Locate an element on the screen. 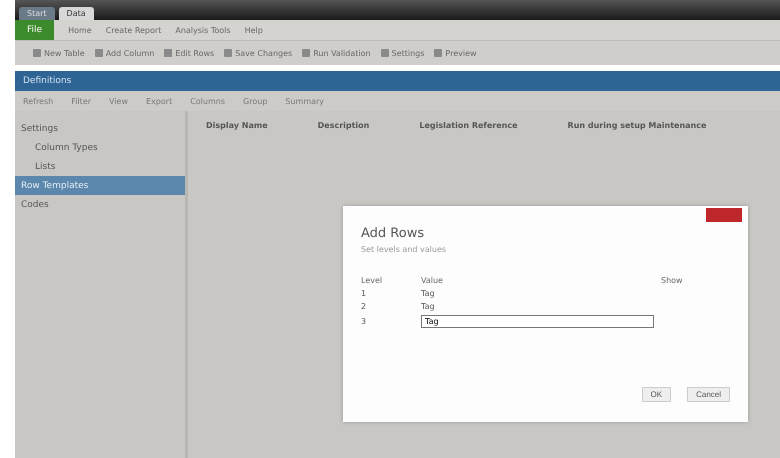  menu-item: Create Report is located at coordinates (134, 30).